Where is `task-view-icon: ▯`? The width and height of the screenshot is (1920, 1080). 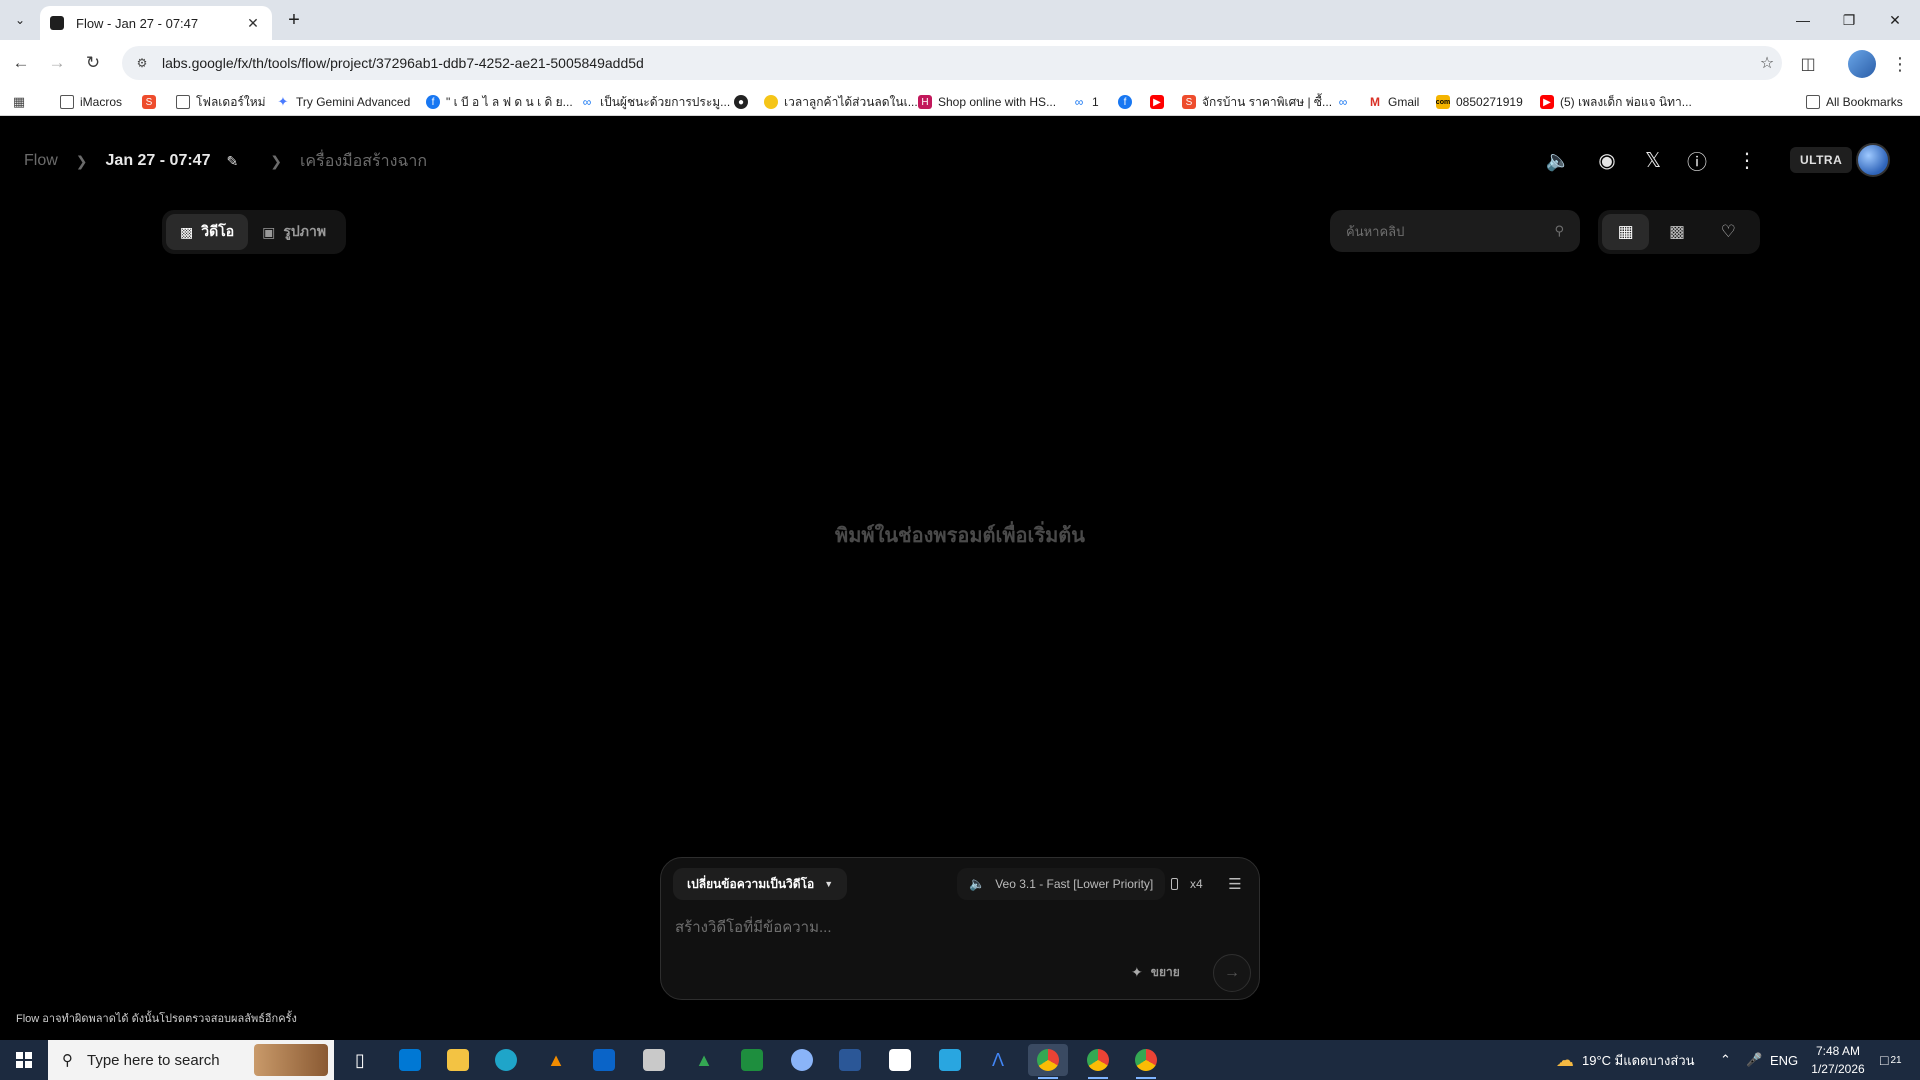
task-view-icon: ▯ is located at coordinates (360, 1060).